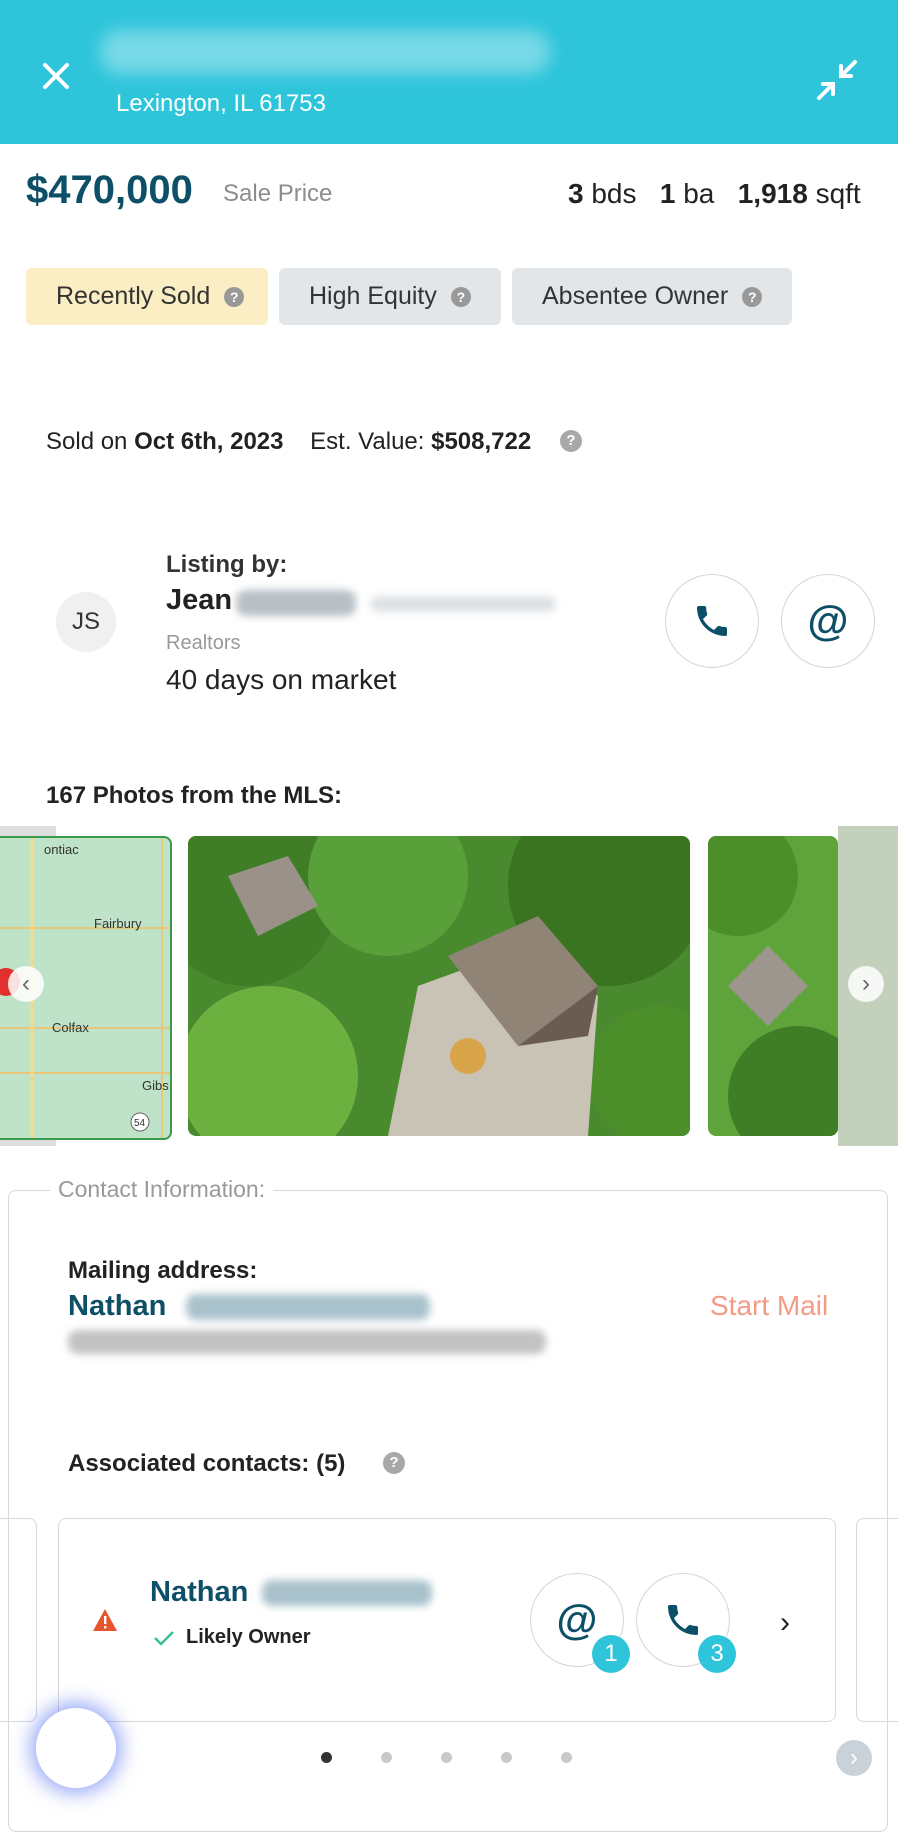 The height and width of the screenshot is (1832, 898). Describe the element at coordinates (203, 643) in the screenshot. I see `brokerage-type: Realtors` at that location.